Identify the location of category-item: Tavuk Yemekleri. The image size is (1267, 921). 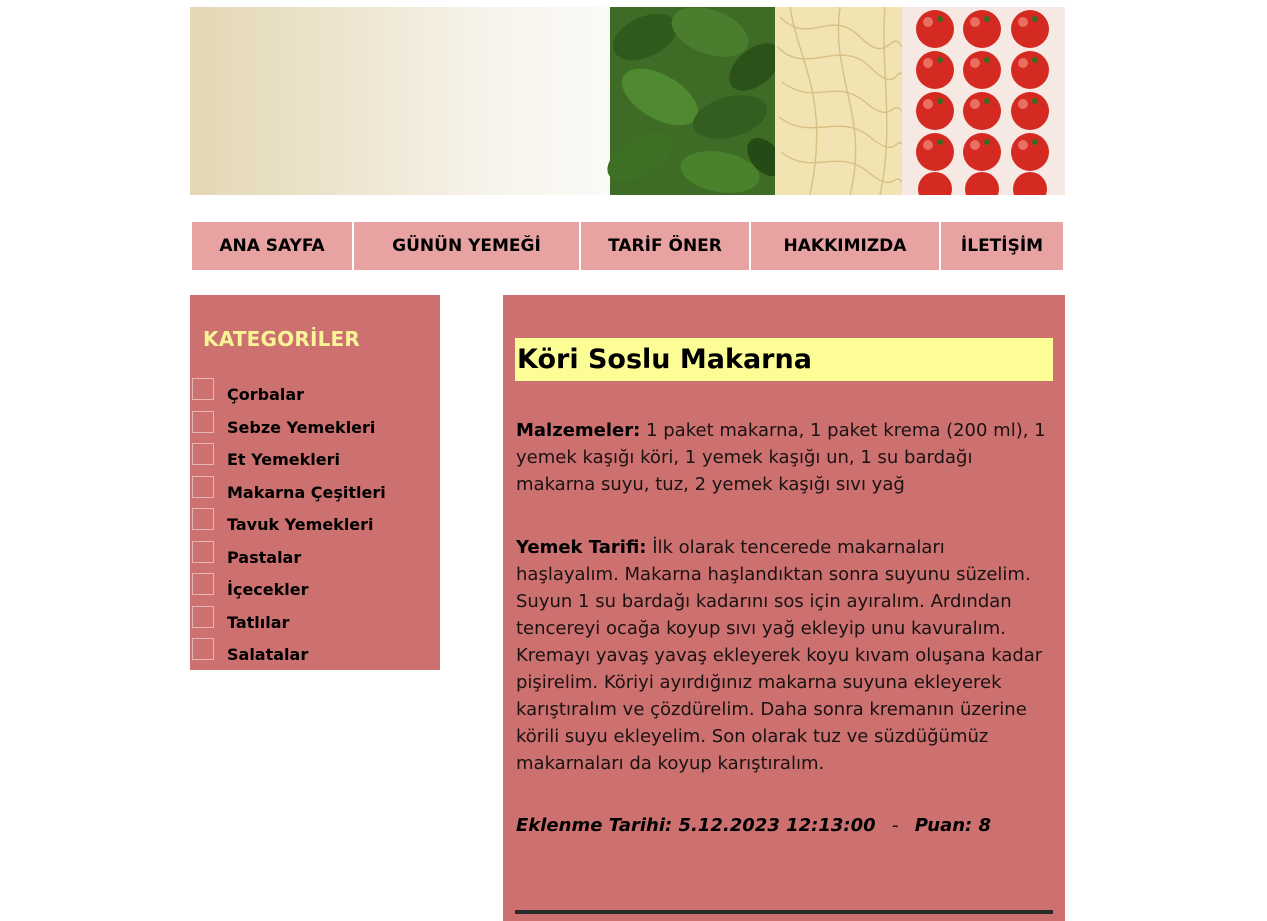
(315, 524).